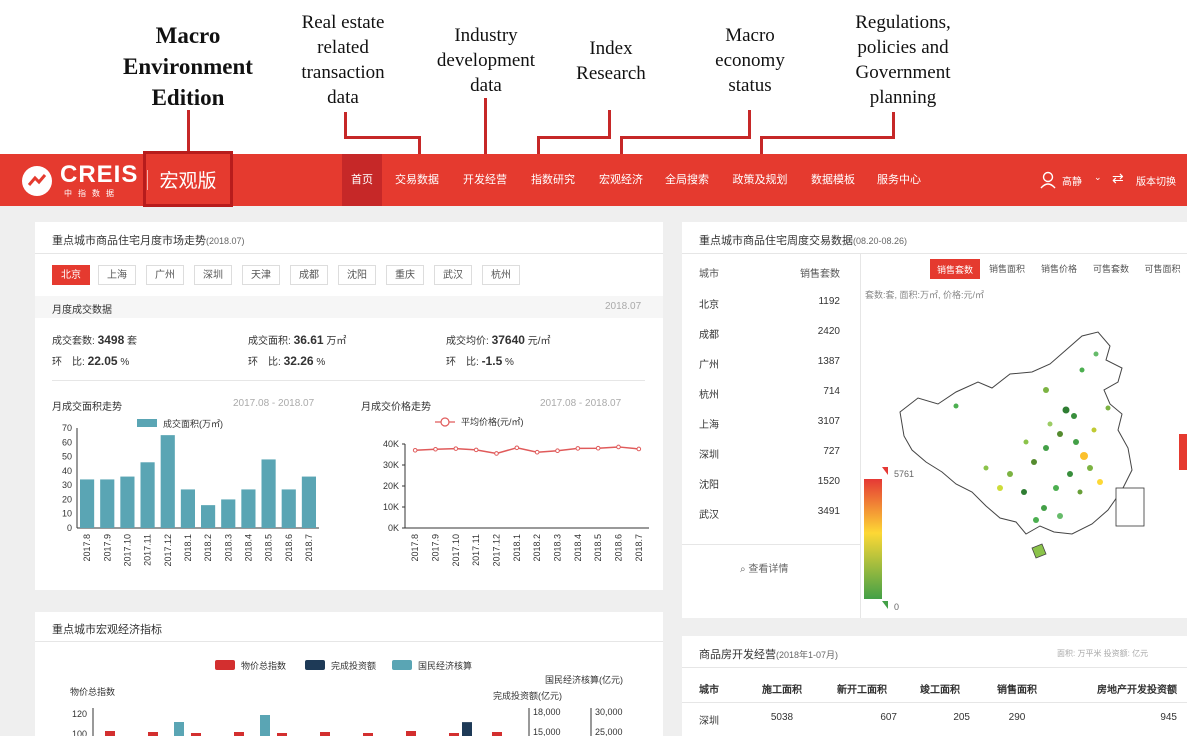 The height and width of the screenshot is (736, 1187). I want to click on weekly-row-value: 3107, so click(828, 421).